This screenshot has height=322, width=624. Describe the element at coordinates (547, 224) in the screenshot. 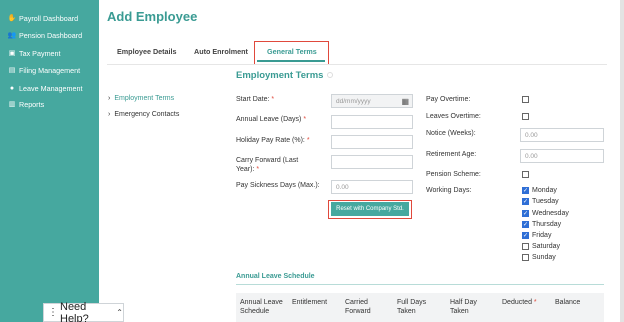

I see `thursday-label: Thursday` at that location.